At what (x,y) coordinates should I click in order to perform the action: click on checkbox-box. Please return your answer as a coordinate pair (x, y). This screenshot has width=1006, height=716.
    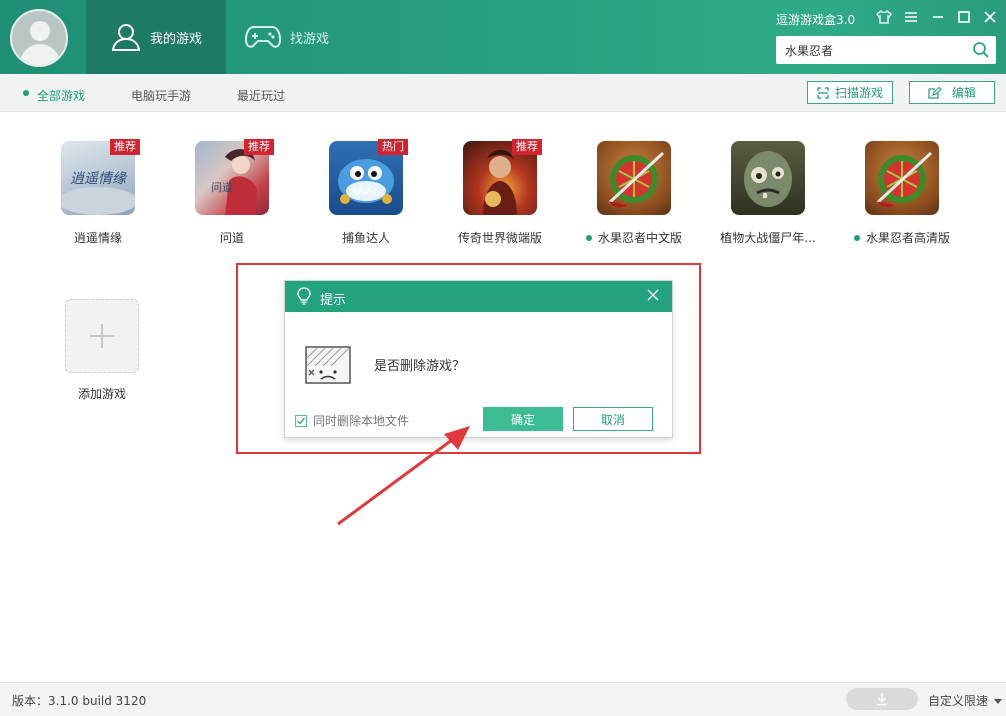
    Looking at the image, I should click on (301, 420).